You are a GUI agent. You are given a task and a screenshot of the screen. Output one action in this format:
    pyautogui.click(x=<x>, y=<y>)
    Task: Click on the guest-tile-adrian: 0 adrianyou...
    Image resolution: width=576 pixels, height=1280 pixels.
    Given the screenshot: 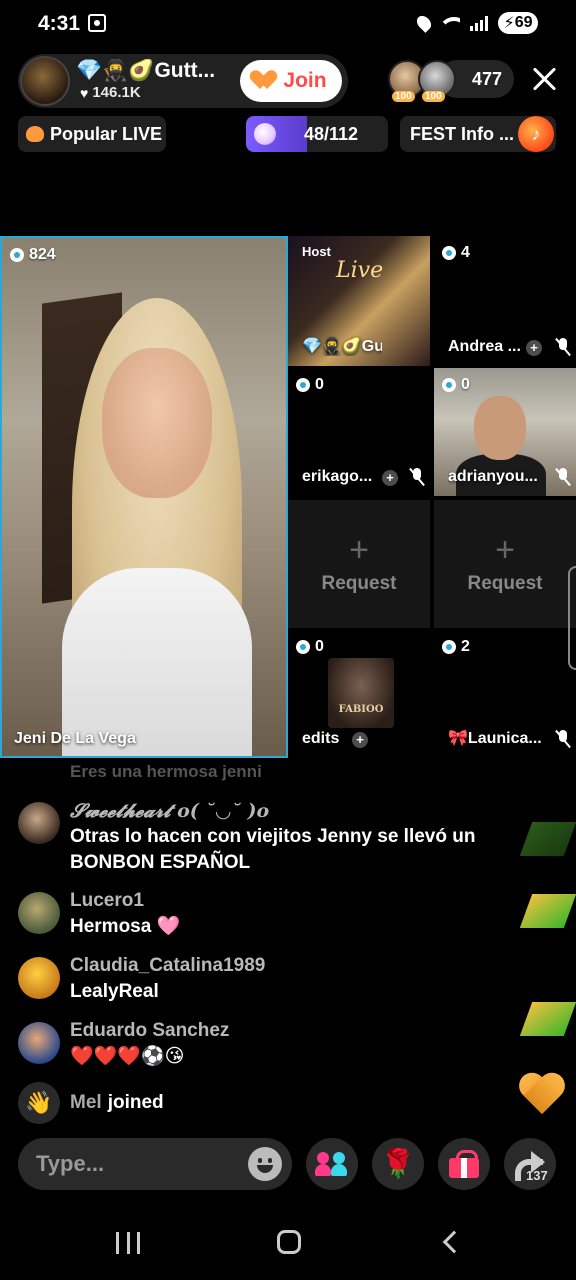 What is the action you would take?
    pyautogui.click(x=505, y=432)
    